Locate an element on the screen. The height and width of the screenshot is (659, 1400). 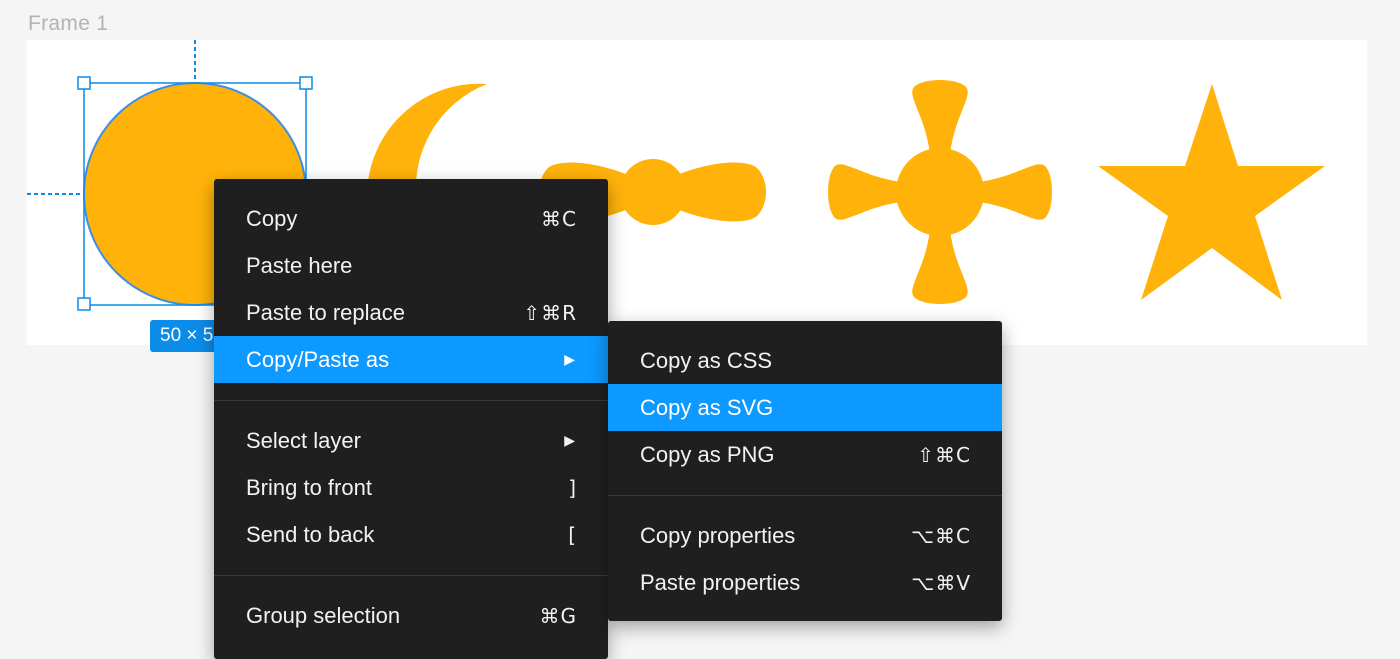
menu-item-label: Copy as CSS is located at coordinates (706, 360).